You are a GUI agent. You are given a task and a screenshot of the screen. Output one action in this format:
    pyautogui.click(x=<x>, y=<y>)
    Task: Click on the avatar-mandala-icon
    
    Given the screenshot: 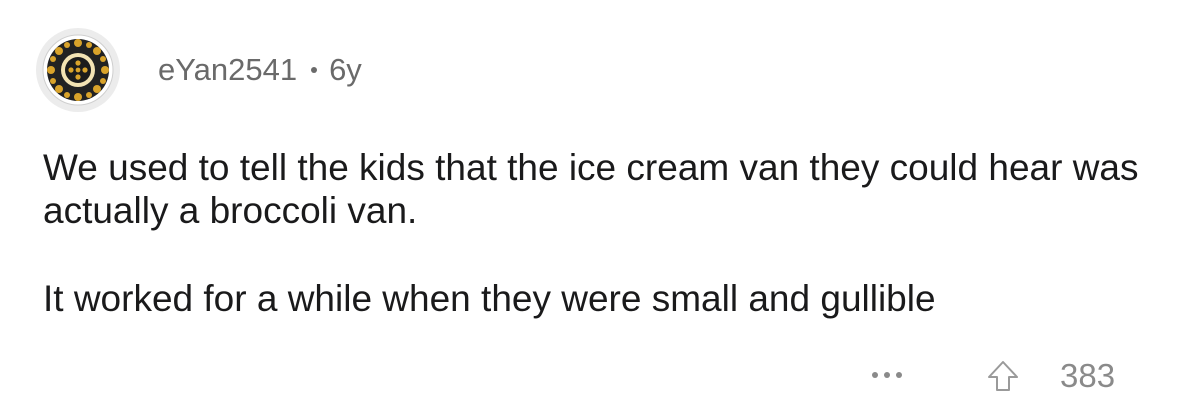 What is the action you would take?
    pyautogui.click(x=78, y=70)
    